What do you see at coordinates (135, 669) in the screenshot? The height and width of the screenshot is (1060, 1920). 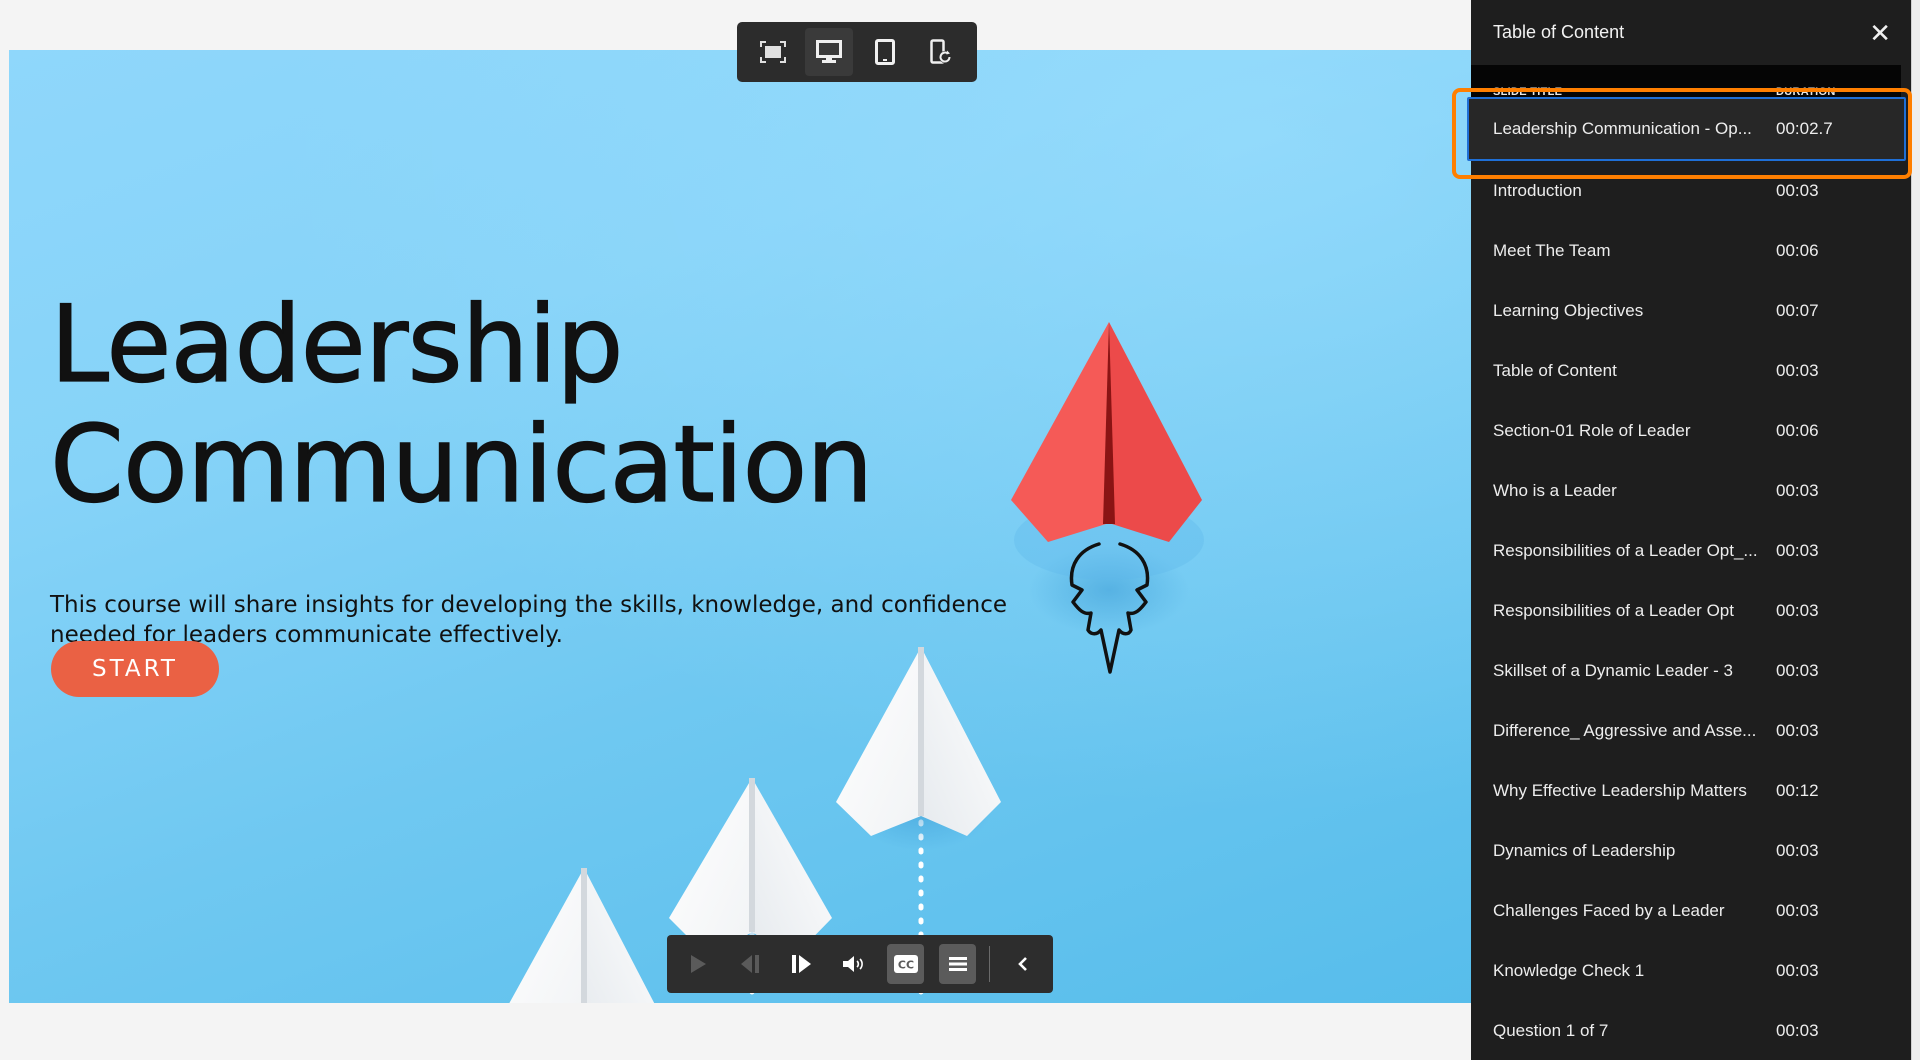 I see `start-button: START` at bounding box center [135, 669].